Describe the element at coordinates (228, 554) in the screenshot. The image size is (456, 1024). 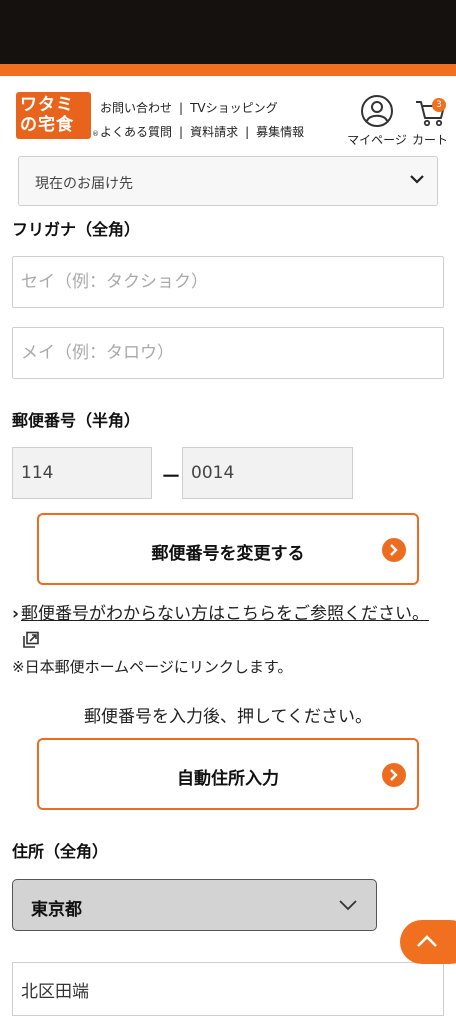
I see `change-postal-code-label: 郵便番号を変更する` at that location.